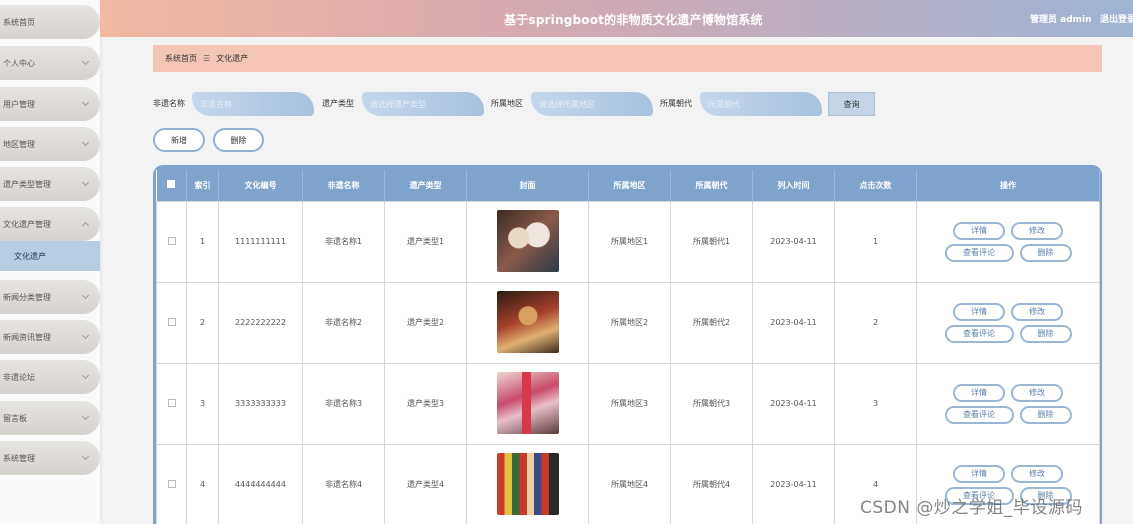 The image size is (1133, 524). Describe the element at coordinates (50, 418) in the screenshot. I see `sidebar-item-message-board: 留言板` at that location.